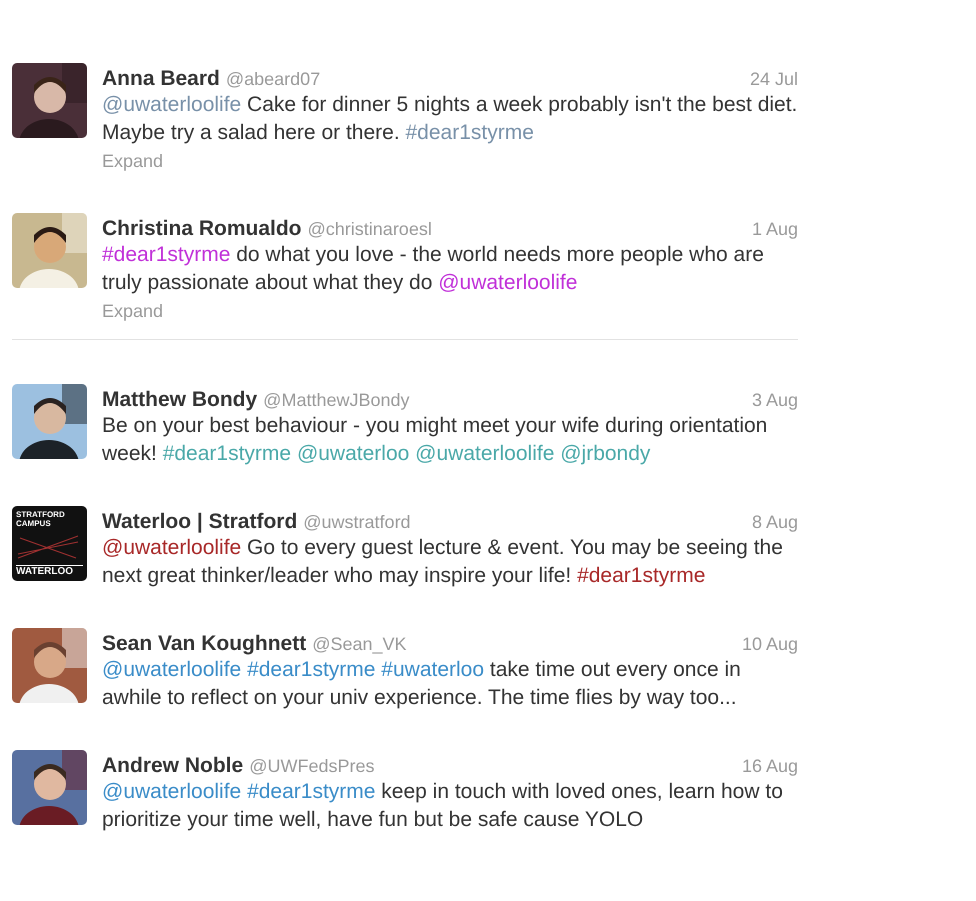 The height and width of the screenshot is (901, 976). I want to click on tweet-link: #uwaterloo, so click(432, 669).